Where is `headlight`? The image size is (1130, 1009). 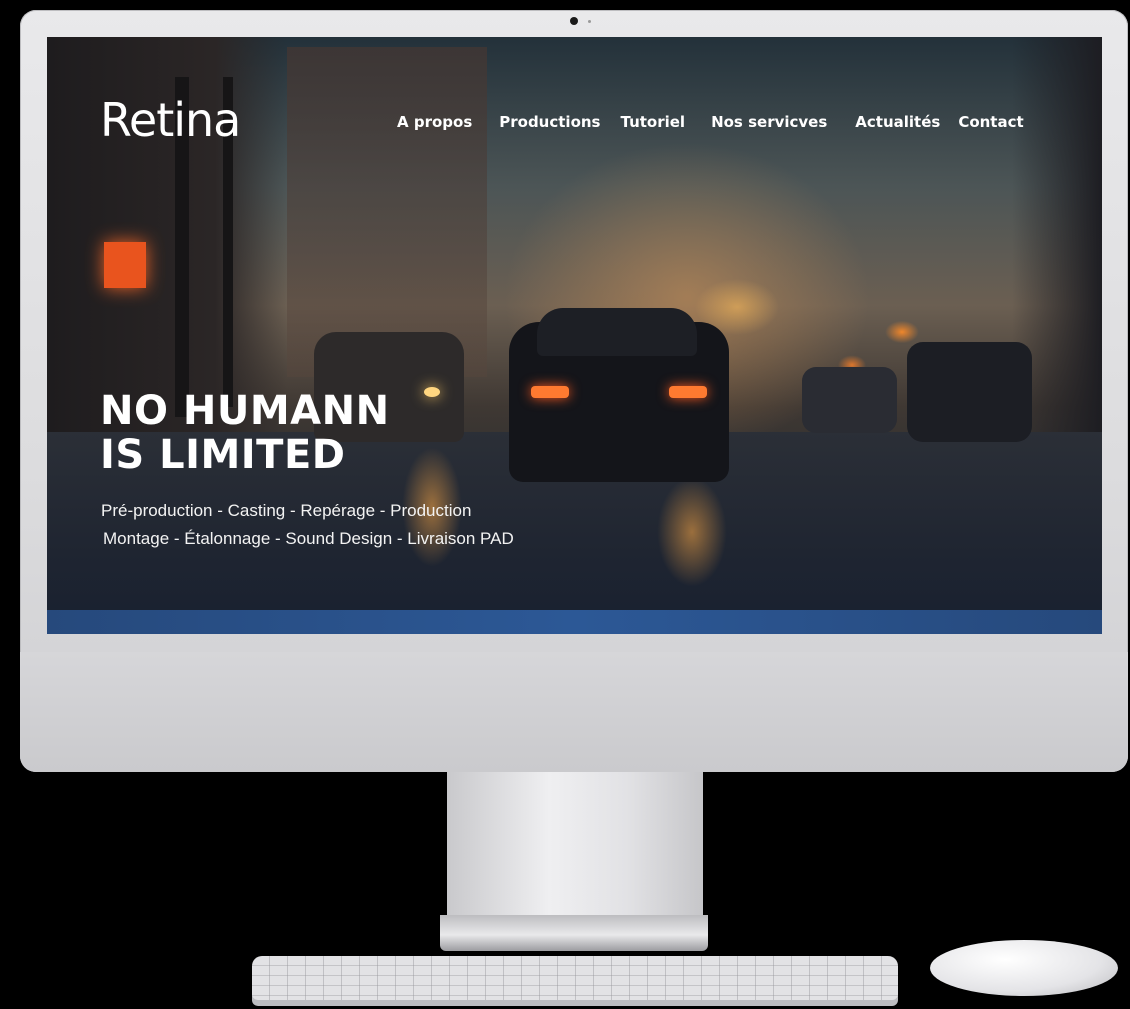
headlight is located at coordinates (432, 392).